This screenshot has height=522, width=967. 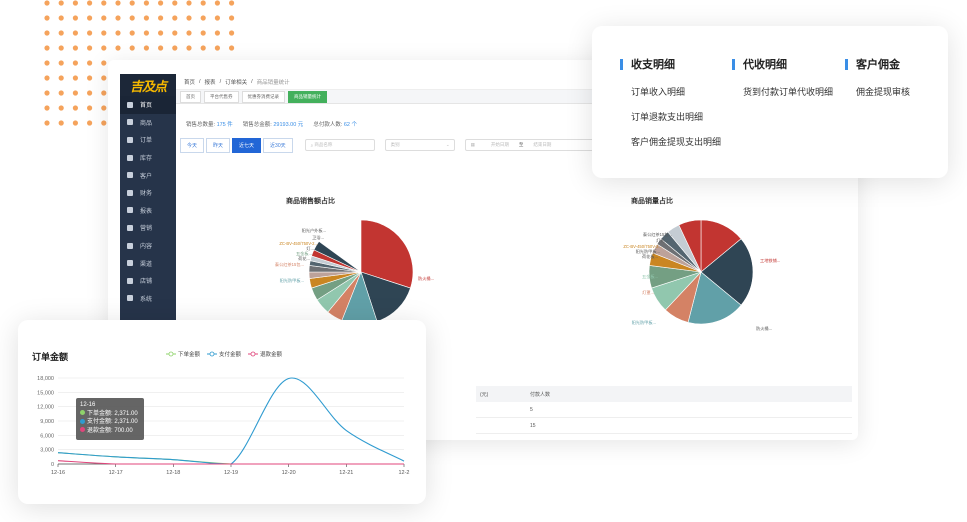 I want to click on product-search-input: ⌕ 商品名称, so click(x=339, y=145).